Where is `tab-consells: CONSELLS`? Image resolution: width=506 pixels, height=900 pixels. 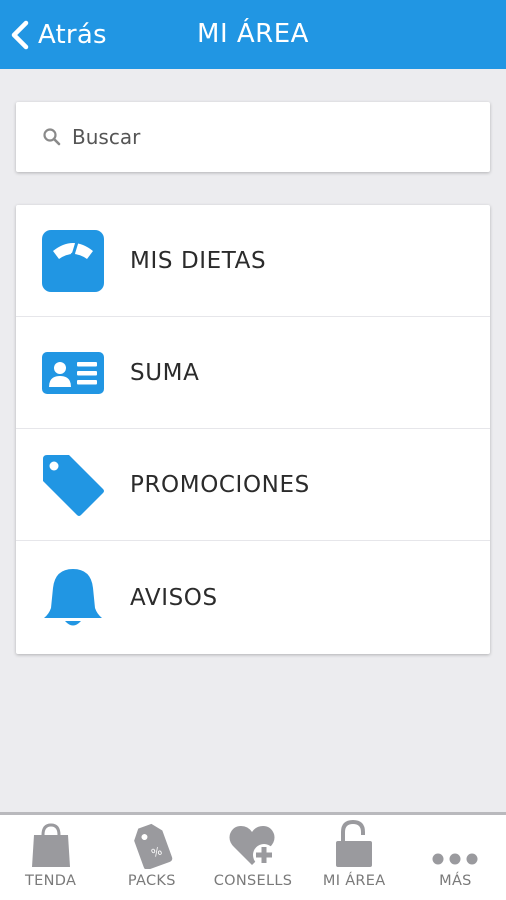 tab-consells: CONSELLS is located at coordinates (252, 857).